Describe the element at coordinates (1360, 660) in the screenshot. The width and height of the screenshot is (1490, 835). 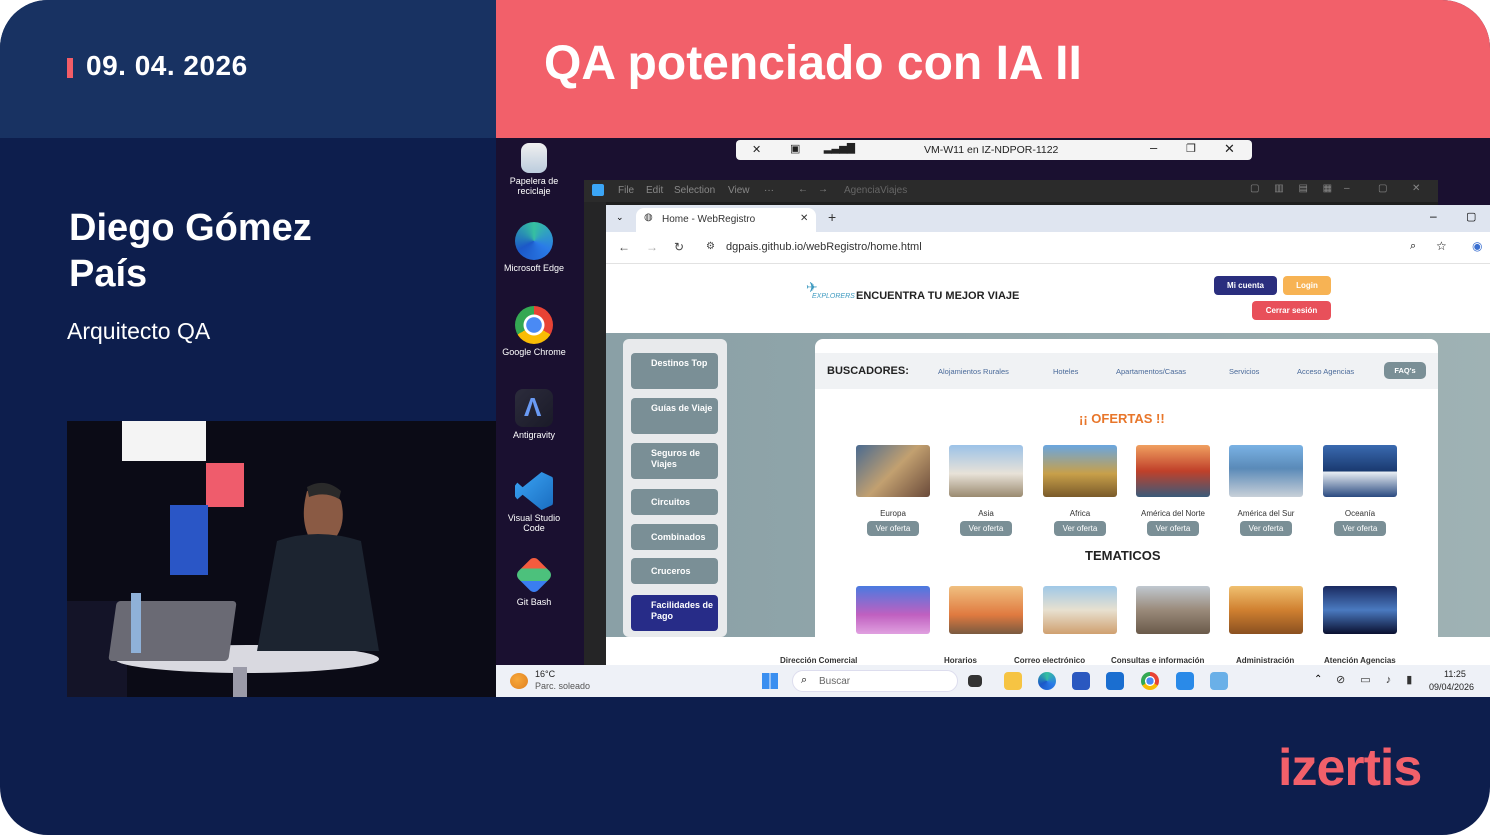
I see `footer-atencion-agencias: Atención Agencias` at that location.